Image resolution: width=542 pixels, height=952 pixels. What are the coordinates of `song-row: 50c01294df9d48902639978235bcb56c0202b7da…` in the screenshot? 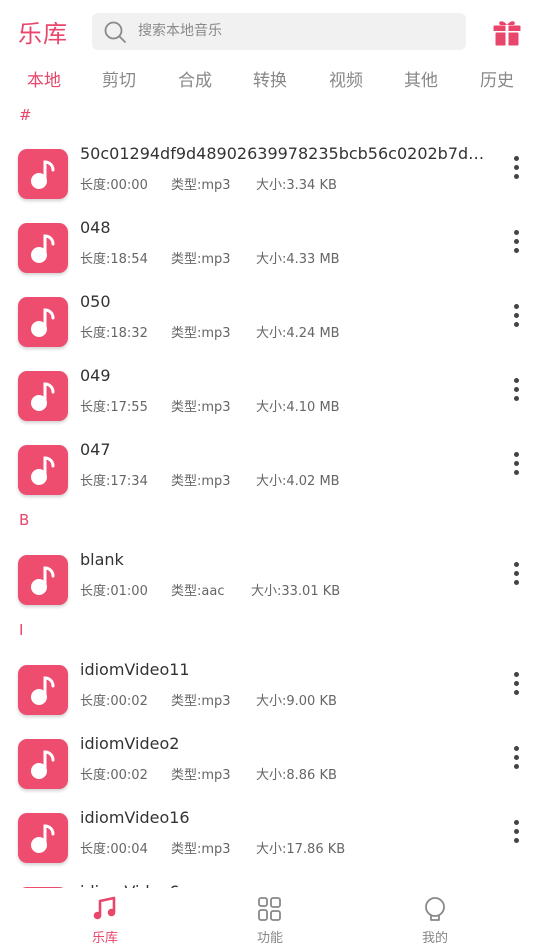 It's located at (271, 181).